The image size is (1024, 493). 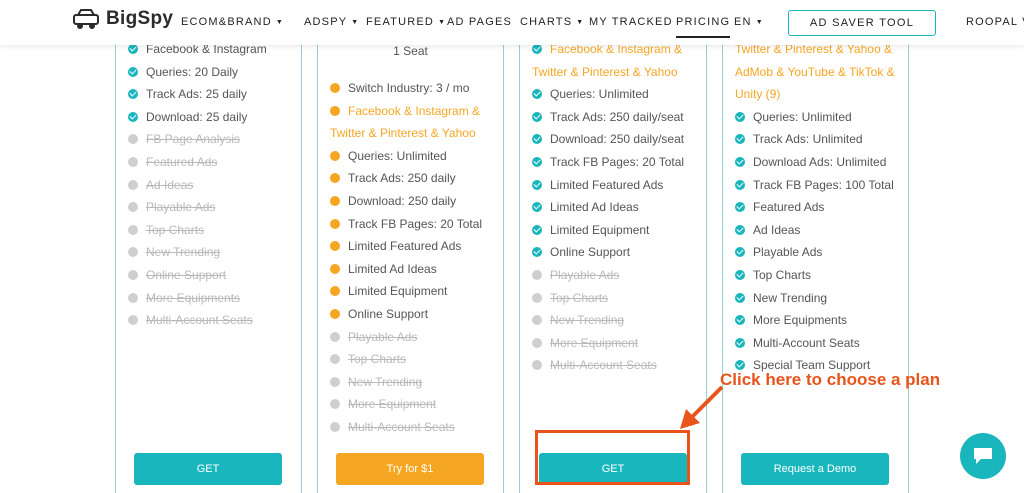 I want to click on feature-label: Track FB Pages: 100 Total, so click(x=823, y=185).